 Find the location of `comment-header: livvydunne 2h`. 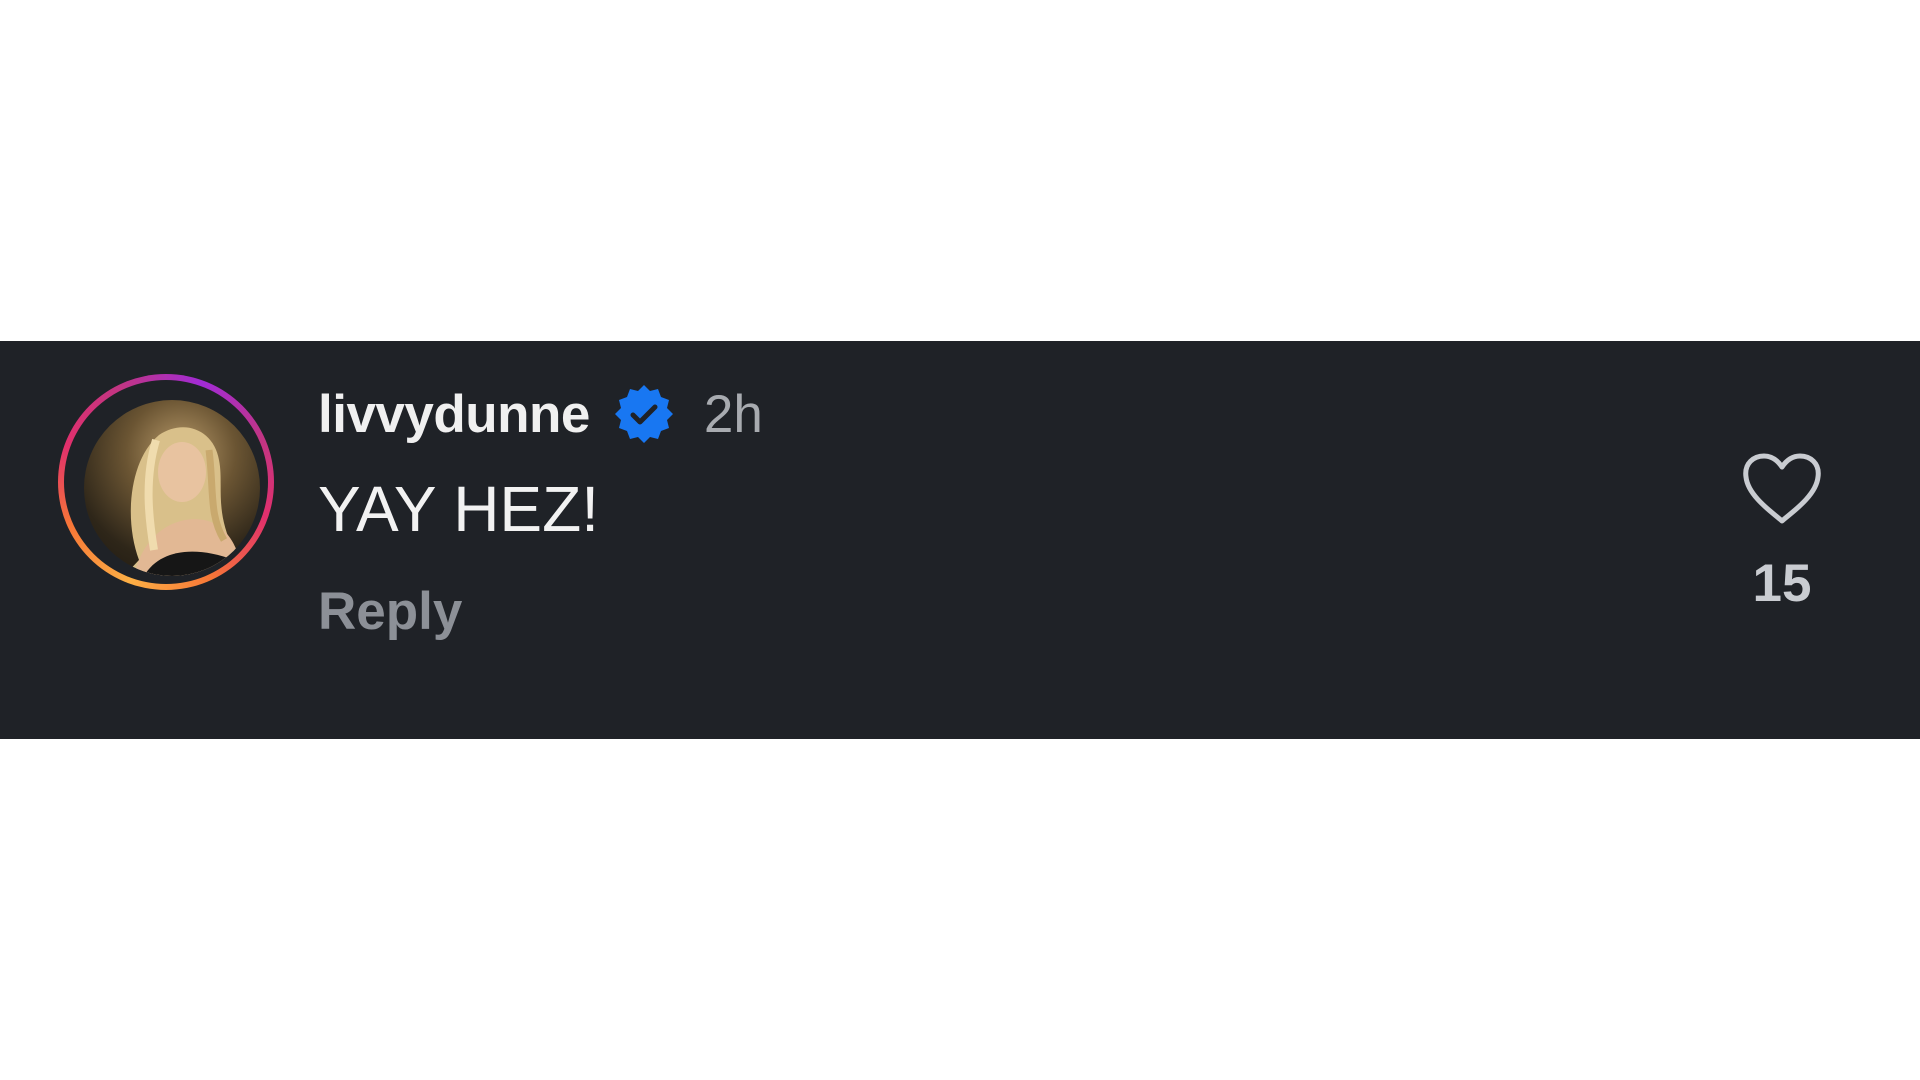

comment-header: livvydunne 2h is located at coordinates (540, 414).